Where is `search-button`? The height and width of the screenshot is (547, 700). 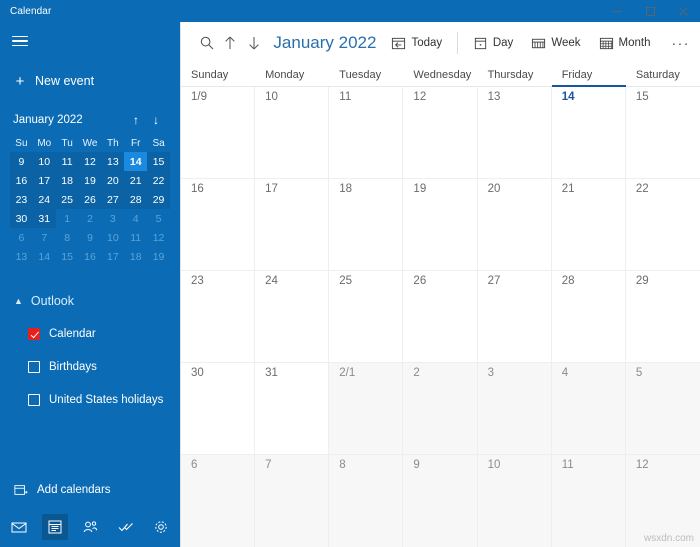 search-button is located at coordinates (206, 43).